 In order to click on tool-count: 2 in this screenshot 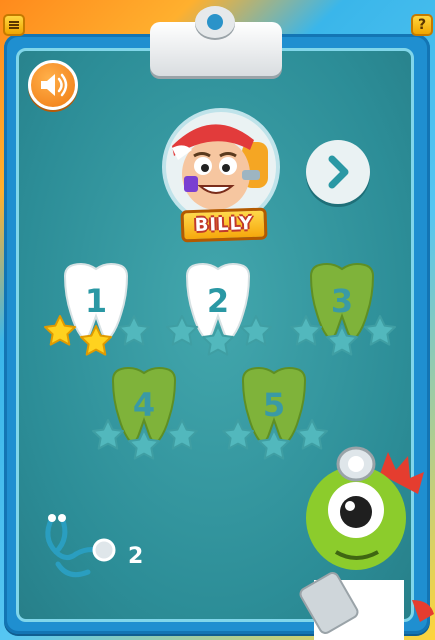, I will do `click(136, 556)`.